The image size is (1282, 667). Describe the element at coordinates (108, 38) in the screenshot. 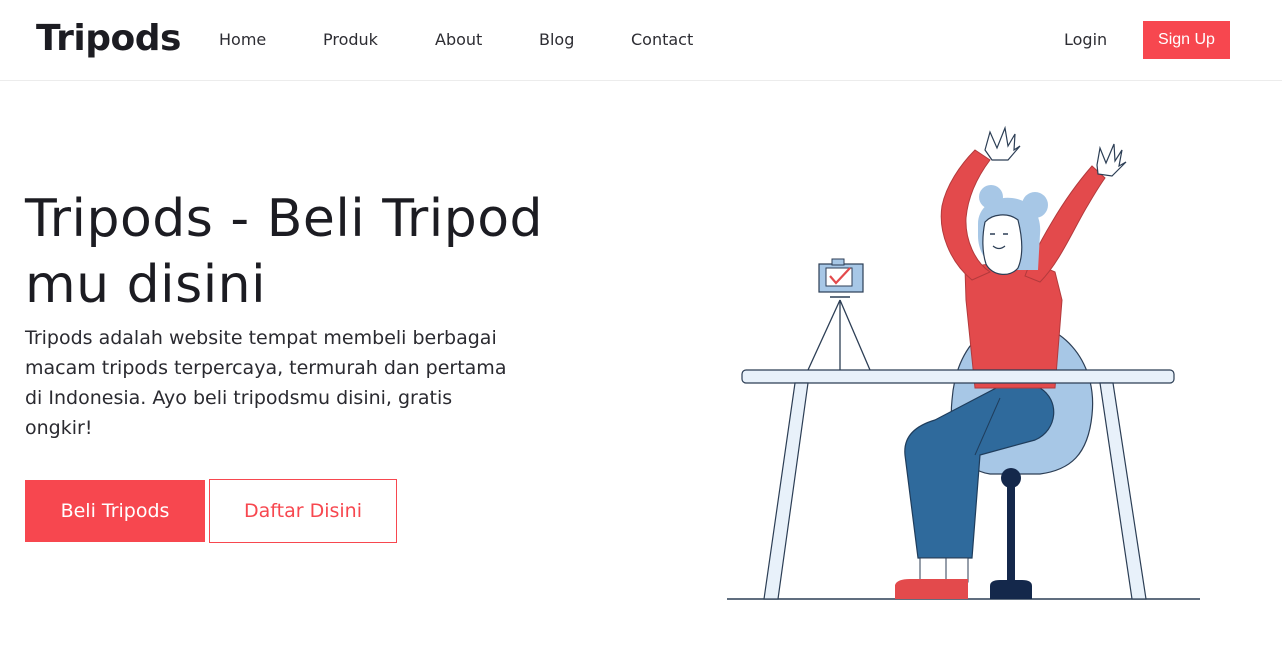

I see `brand-logo: Tripods` at that location.